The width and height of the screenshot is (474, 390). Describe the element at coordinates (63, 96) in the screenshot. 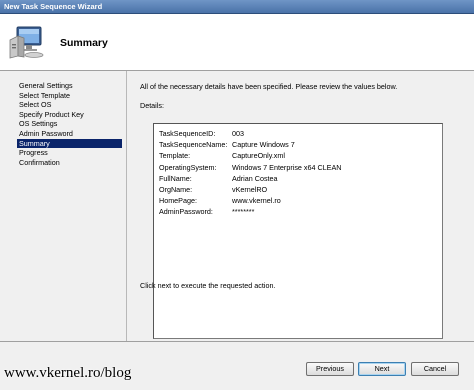

I see `step-select-template: Select Template` at that location.